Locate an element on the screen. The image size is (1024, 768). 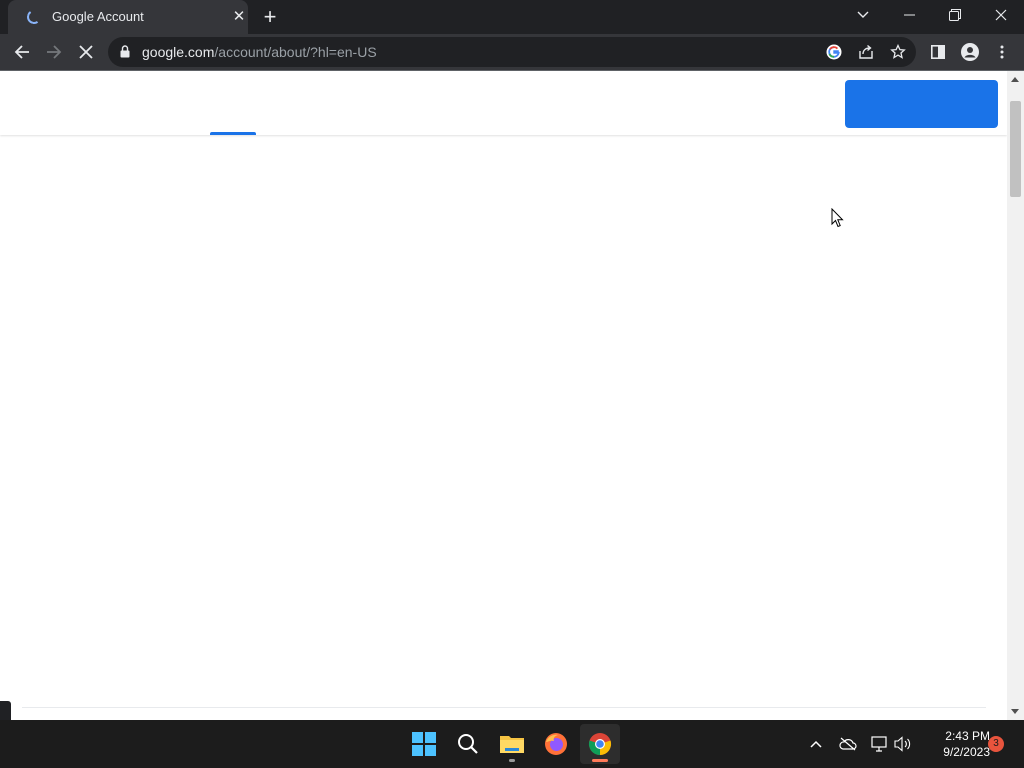
google-lens-button is located at coordinates (834, 52).